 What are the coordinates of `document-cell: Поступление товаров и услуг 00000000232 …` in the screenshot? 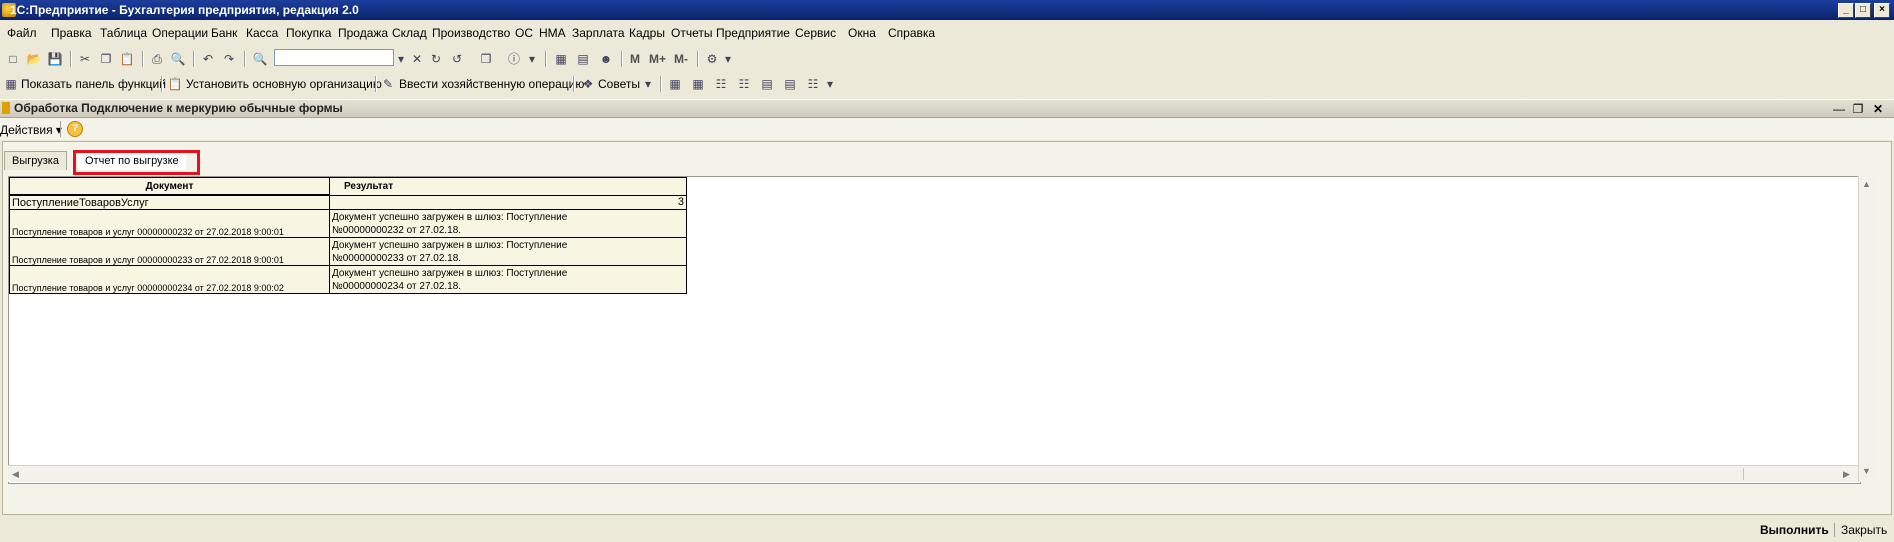 It's located at (169, 223).